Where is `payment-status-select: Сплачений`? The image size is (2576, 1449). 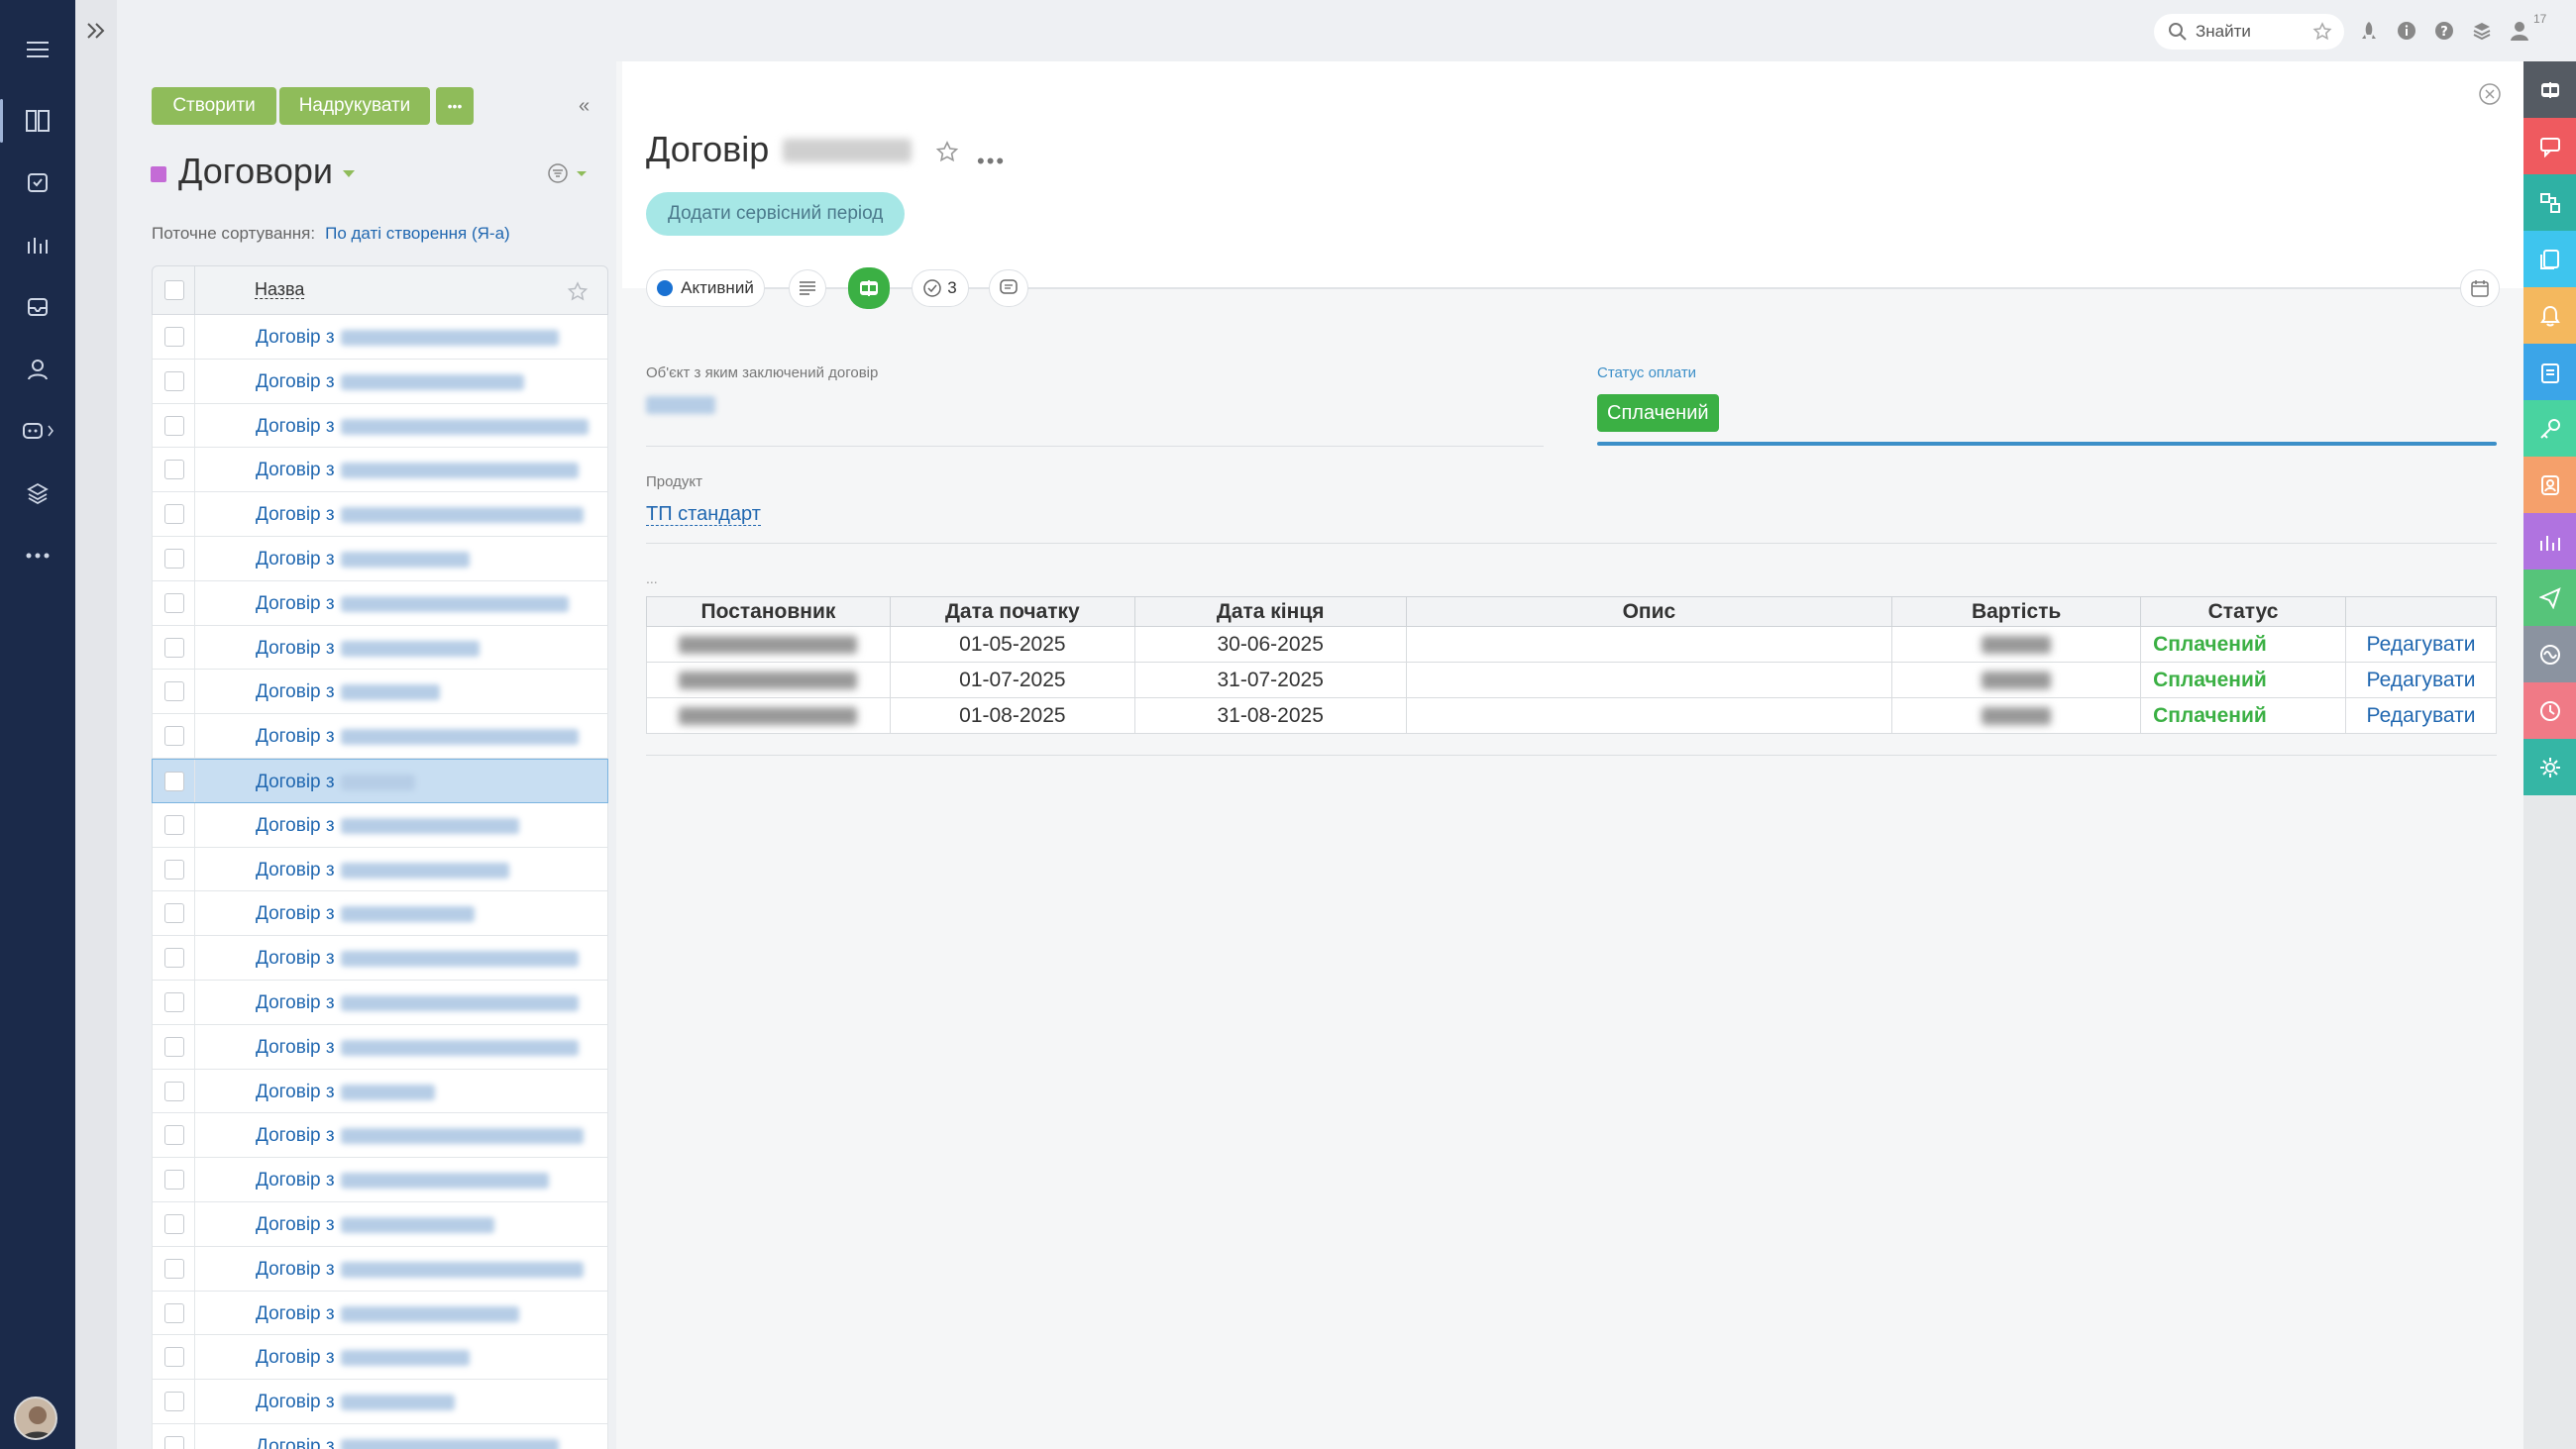
payment-status-select: Сплачений is located at coordinates (1658, 413).